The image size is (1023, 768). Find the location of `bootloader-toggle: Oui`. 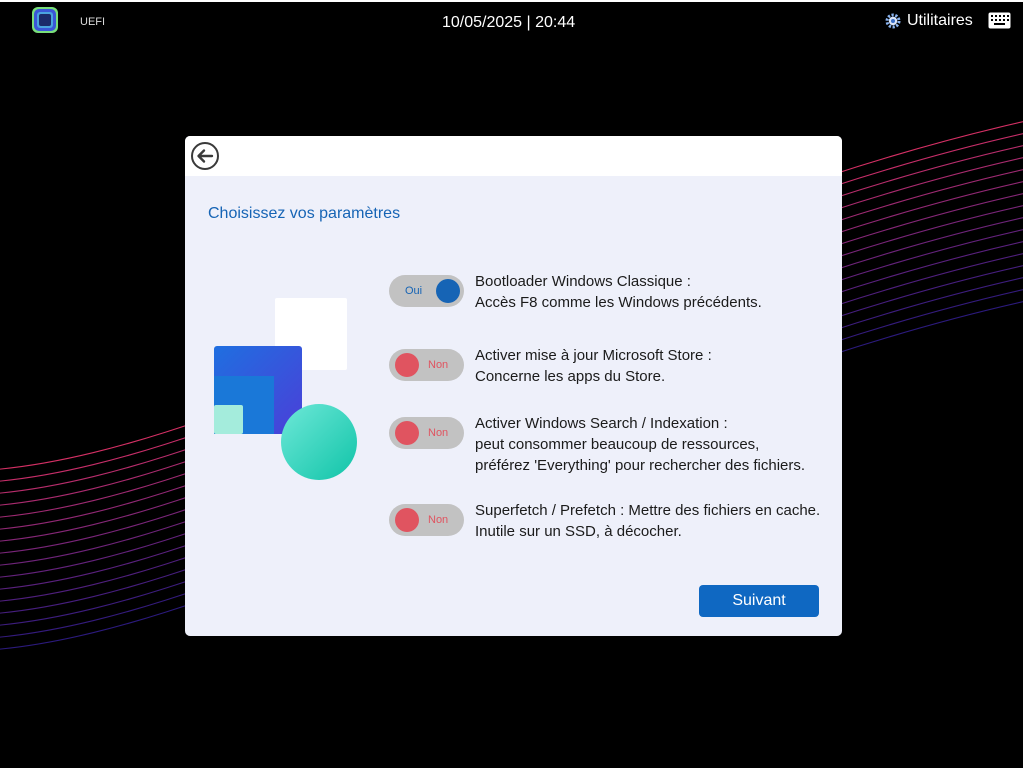

bootloader-toggle: Oui is located at coordinates (426, 291).